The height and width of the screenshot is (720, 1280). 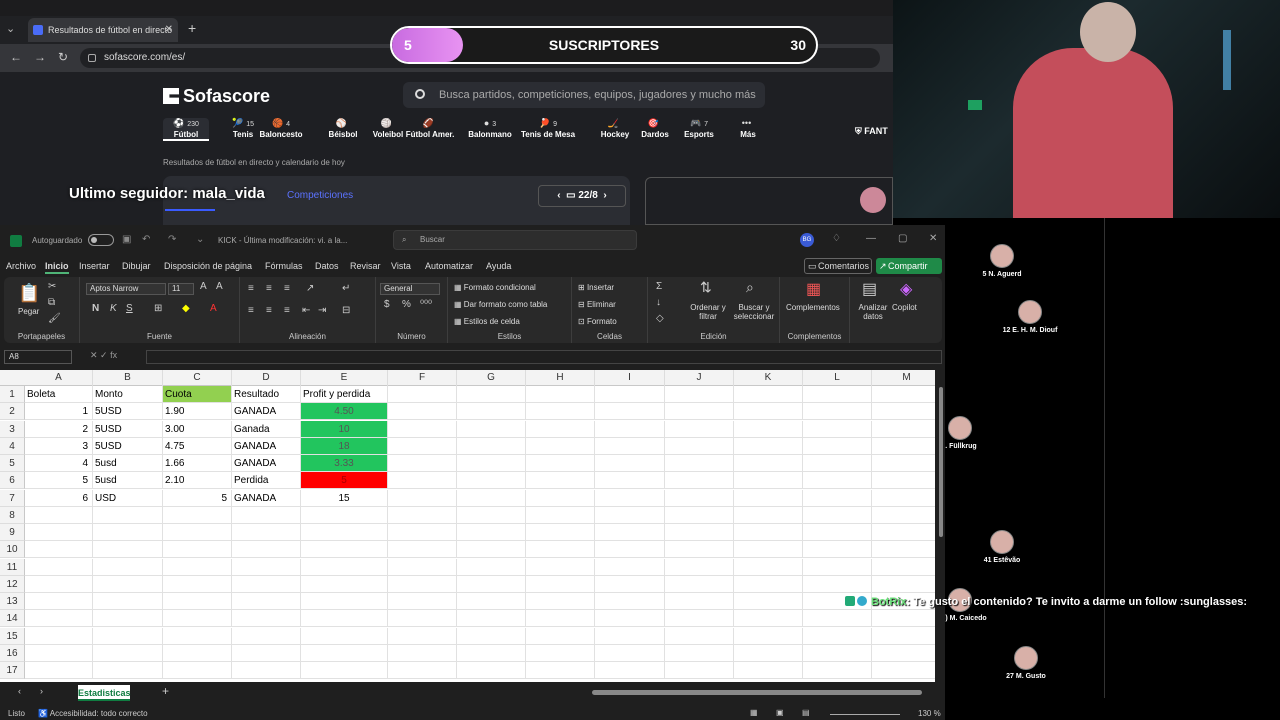 What do you see at coordinates (59, 429) in the screenshot?
I see `data-cell: 2` at bounding box center [59, 429].